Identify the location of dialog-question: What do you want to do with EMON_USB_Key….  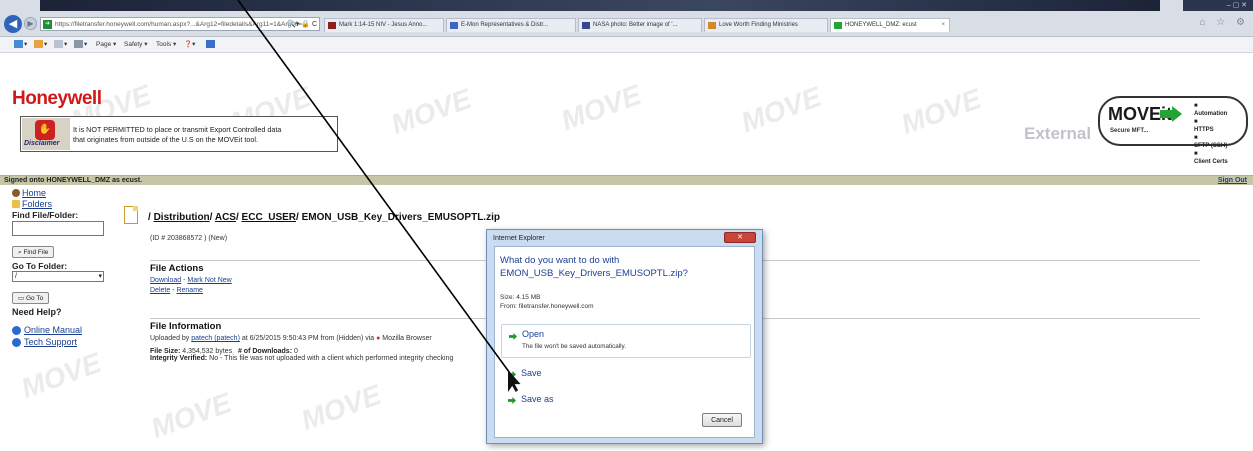
(625, 267).